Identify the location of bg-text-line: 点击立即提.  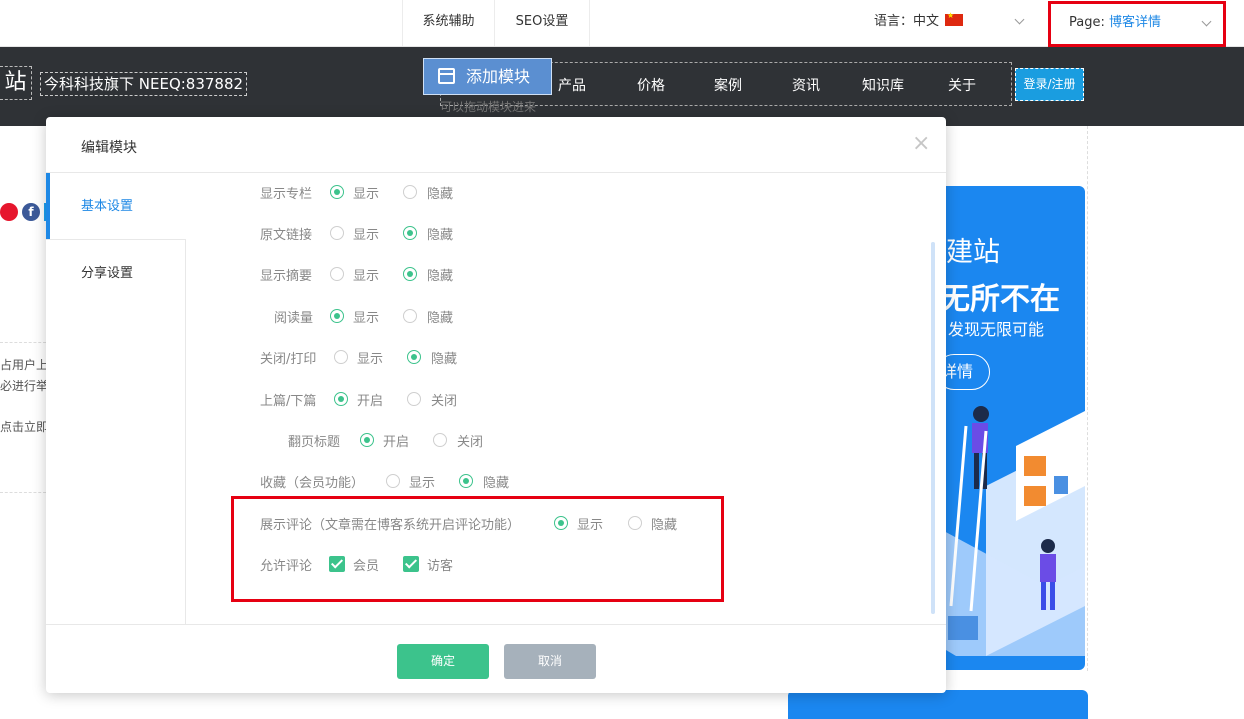
(23, 427).